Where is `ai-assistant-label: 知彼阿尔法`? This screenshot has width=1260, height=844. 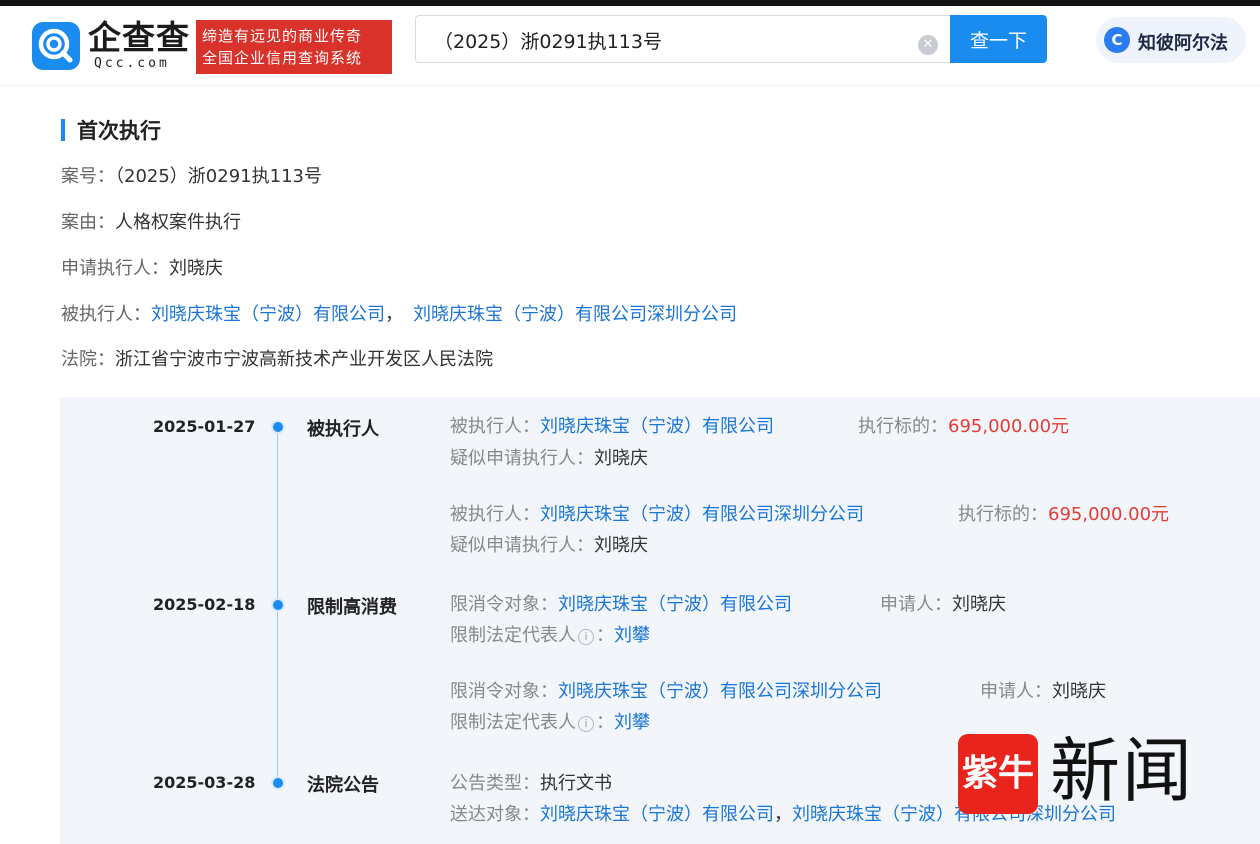 ai-assistant-label: 知彼阿尔法 is located at coordinates (1183, 43).